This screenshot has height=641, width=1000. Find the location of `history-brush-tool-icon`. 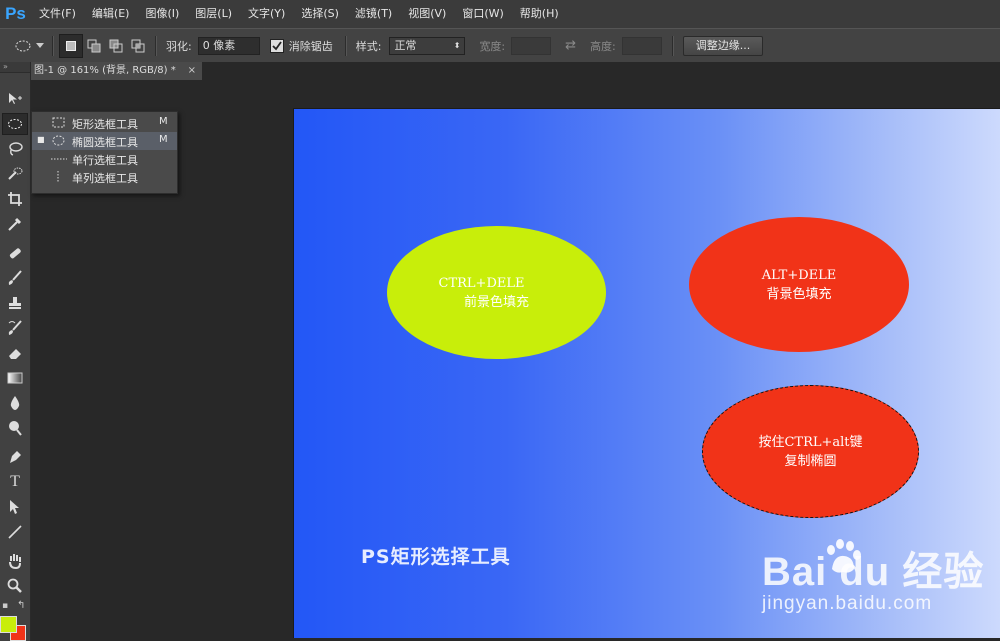

history-brush-tool-icon is located at coordinates (15, 328).